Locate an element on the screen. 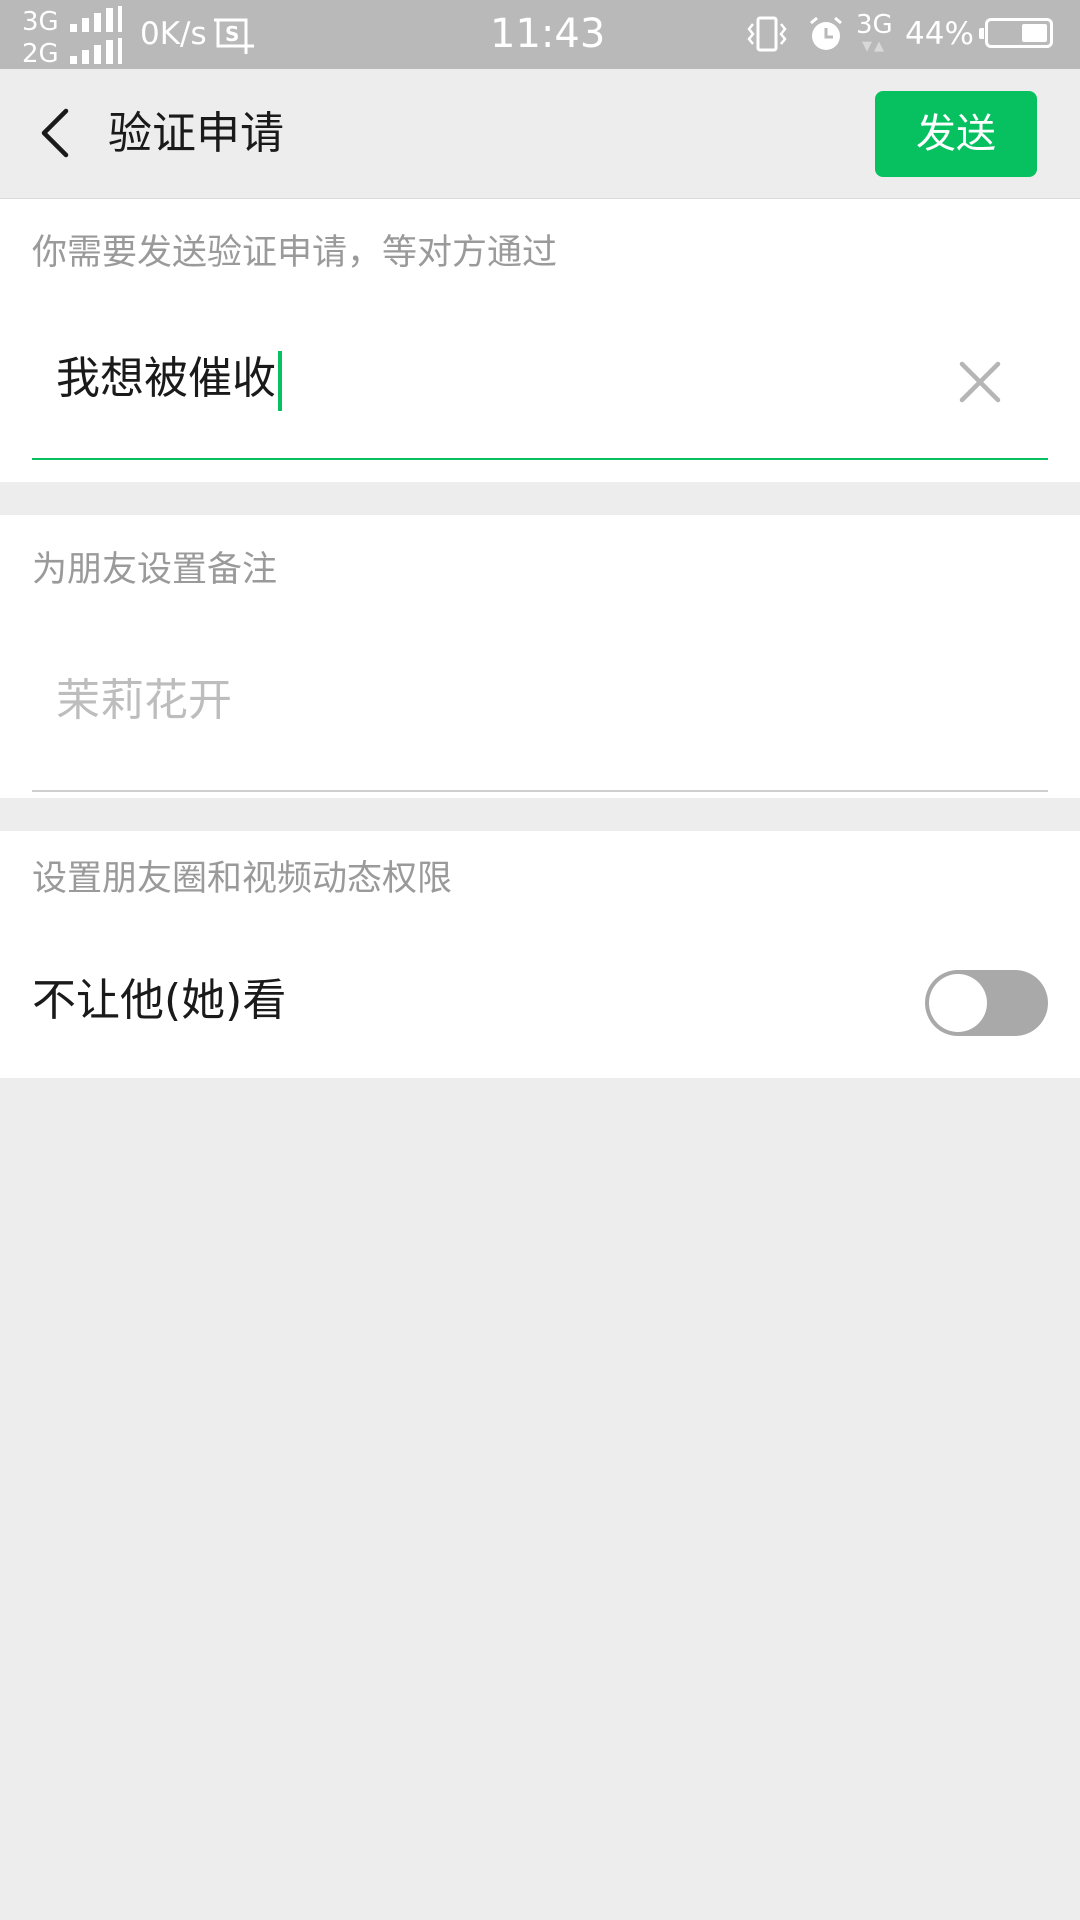 The width and height of the screenshot is (1080, 1920). chevron-left-icon is located at coordinates (55, 133).